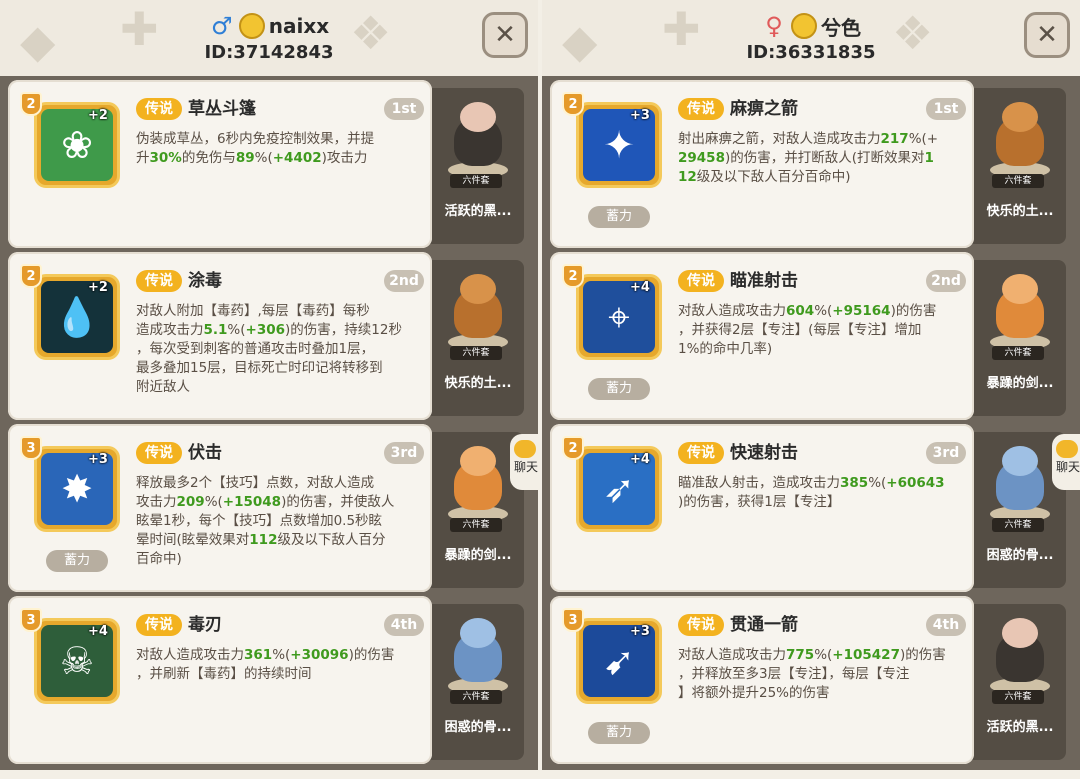  I want to click on close-icon: ✕, so click(1047, 35).